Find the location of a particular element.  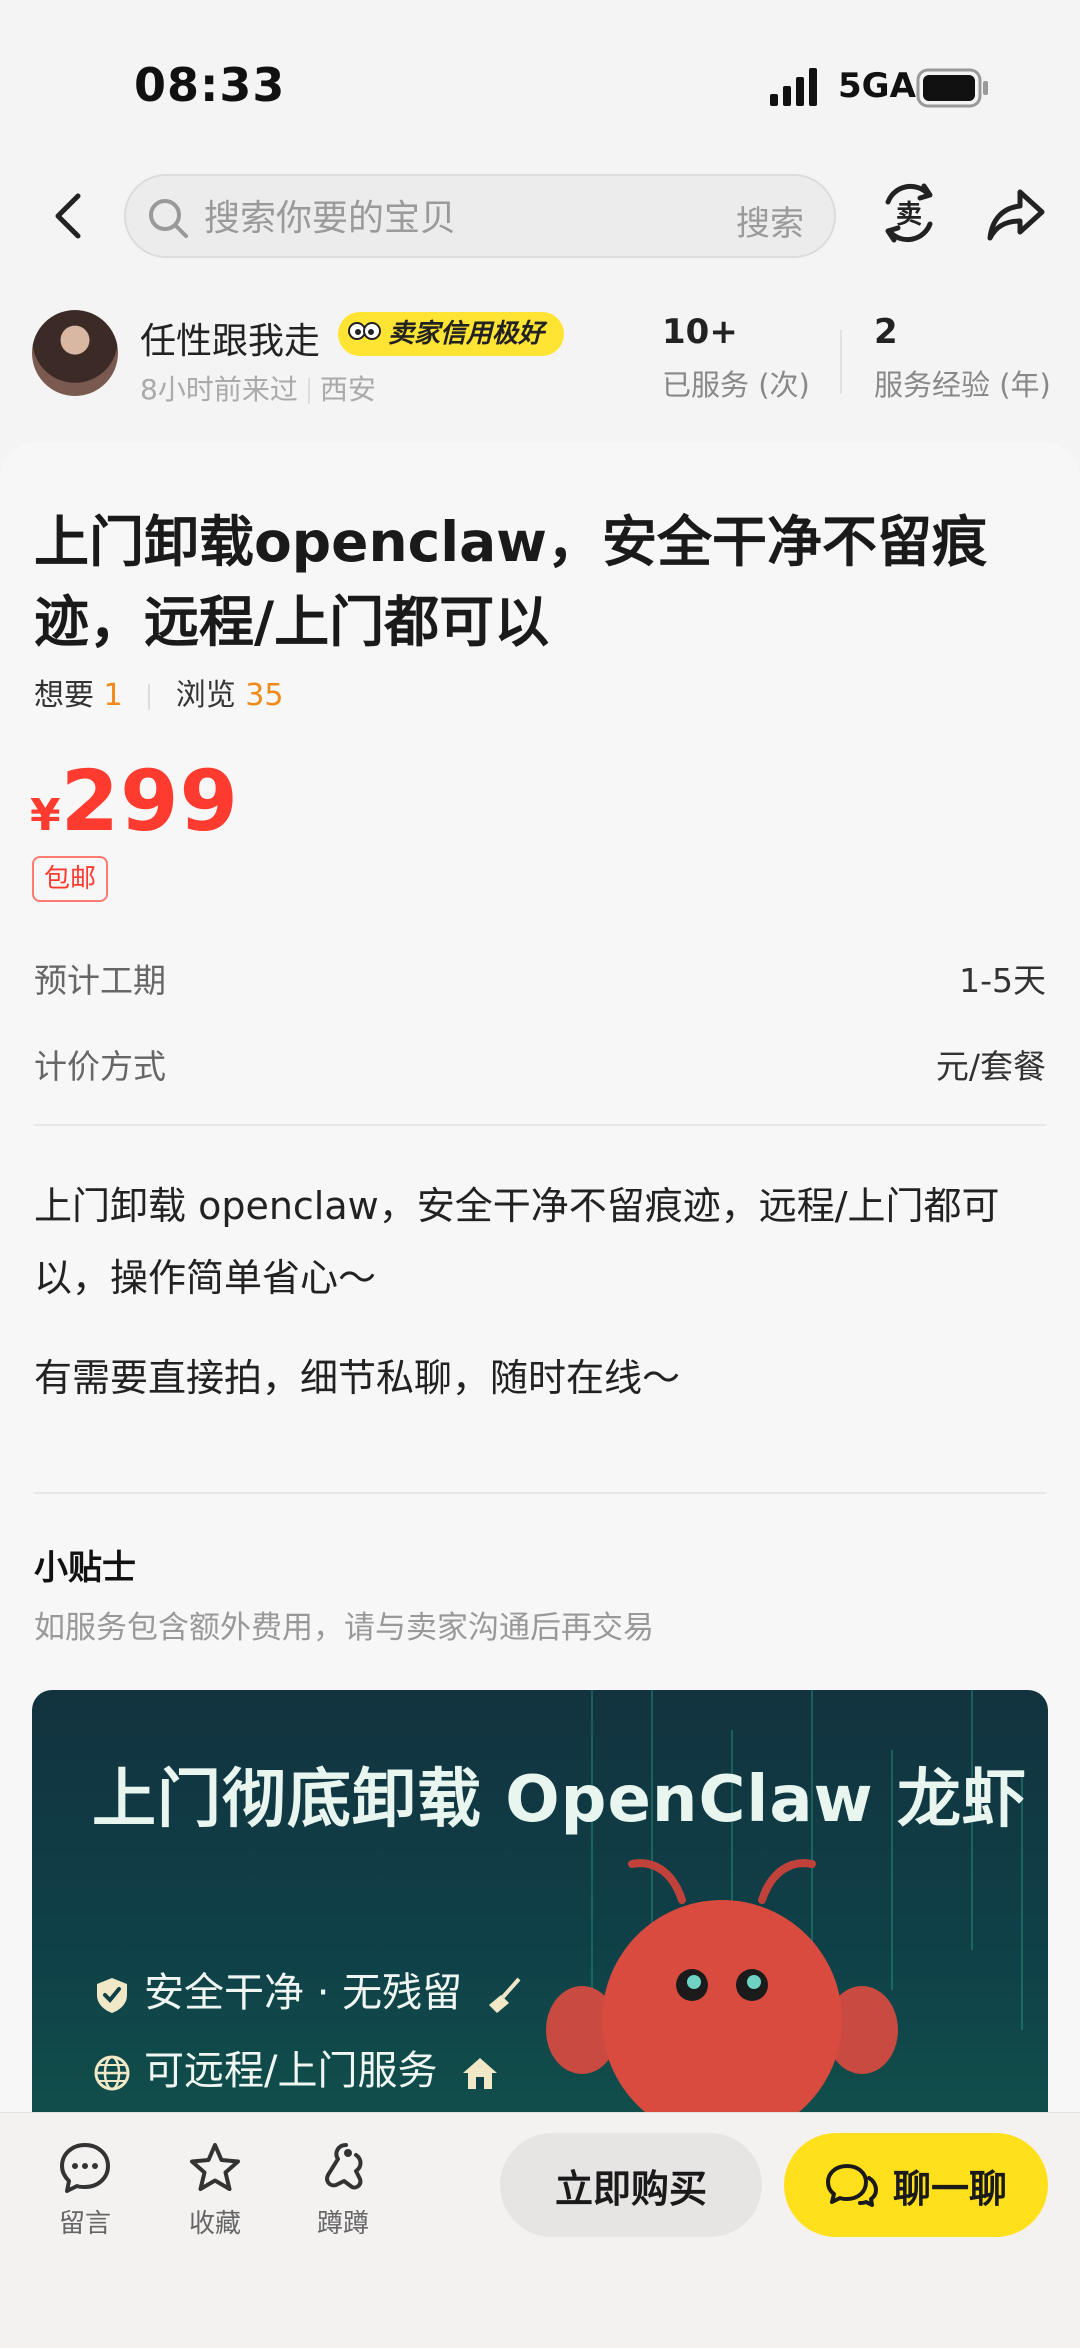

stat-served-label: 已服务 (次) is located at coordinates (736, 385).